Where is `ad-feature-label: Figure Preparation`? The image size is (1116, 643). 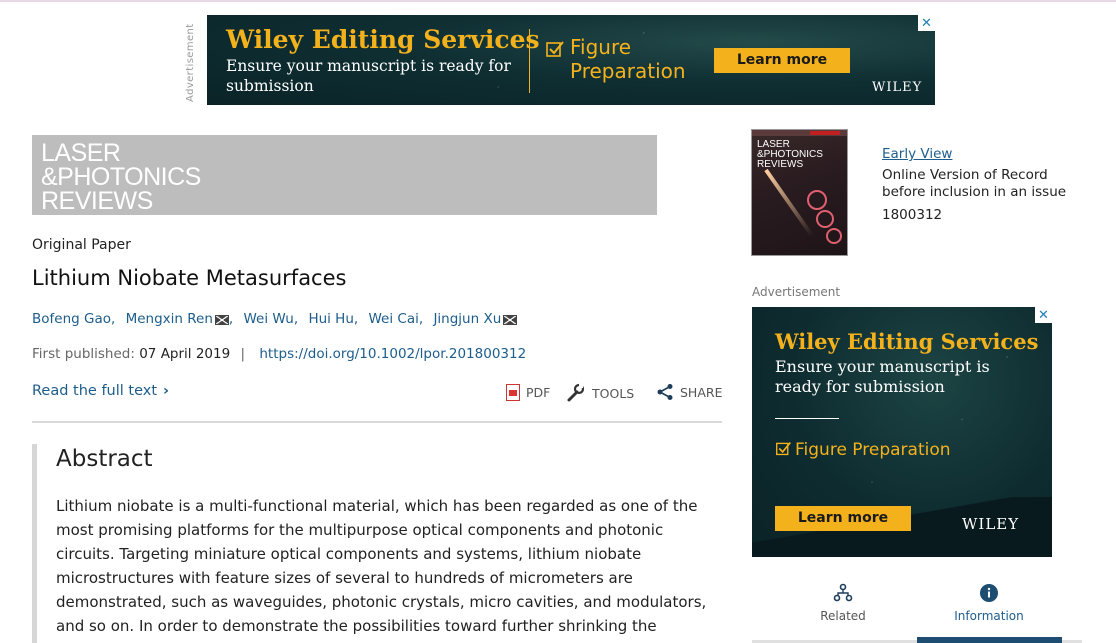
ad-feature-label: Figure Preparation is located at coordinates (873, 450).